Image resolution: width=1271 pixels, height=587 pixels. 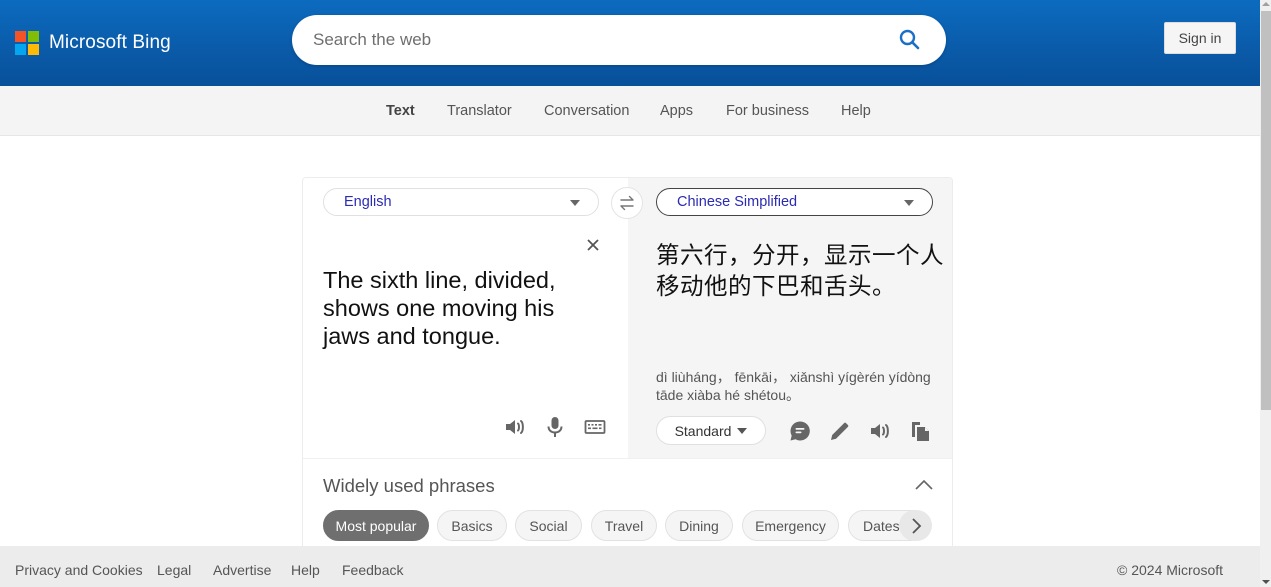 I want to click on source-microphone-button, so click(x=555, y=427).